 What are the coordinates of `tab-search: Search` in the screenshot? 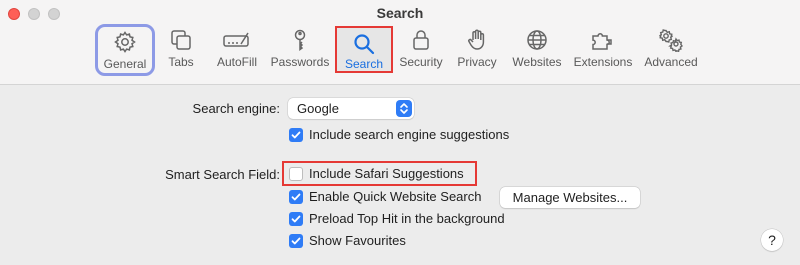 It's located at (364, 49).